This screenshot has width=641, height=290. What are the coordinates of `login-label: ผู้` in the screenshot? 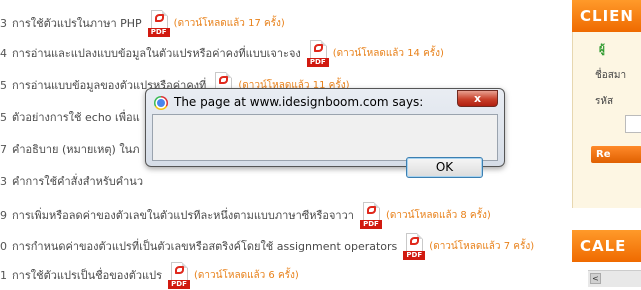 It's located at (602, 49).